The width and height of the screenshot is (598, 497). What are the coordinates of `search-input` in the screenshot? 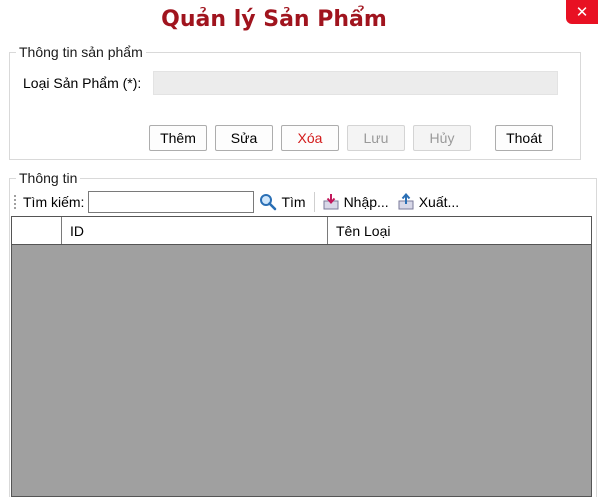 It's located at (171, 202).